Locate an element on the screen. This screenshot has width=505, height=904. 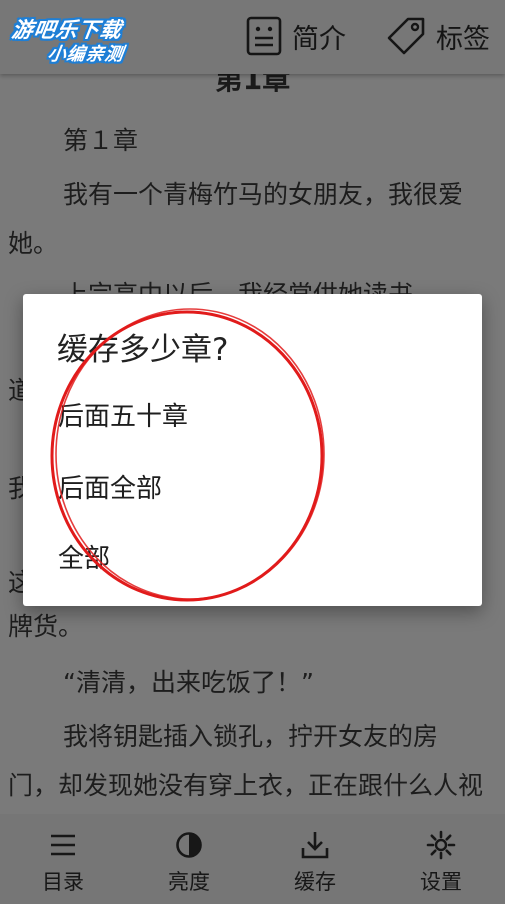
intro-label: 简介 is located at coordinates (319, 39).